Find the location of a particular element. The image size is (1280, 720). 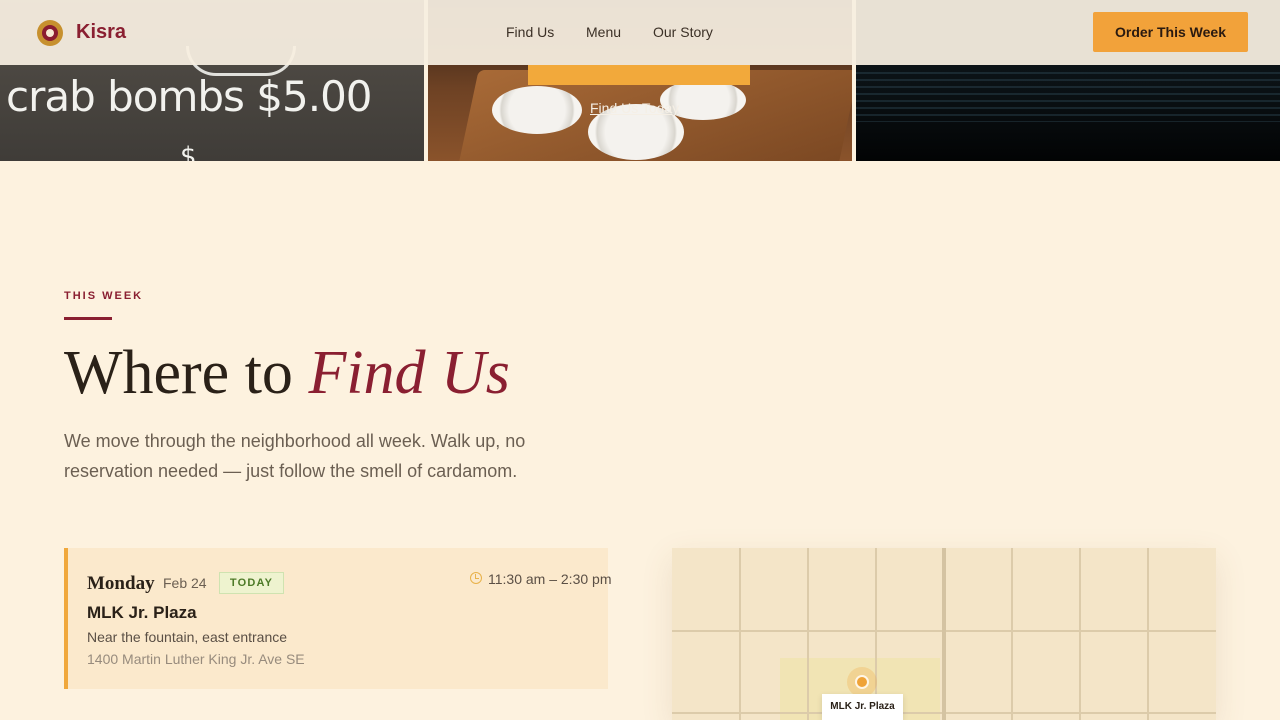

nav-menu: Menu is located at coordinates (603, 32).